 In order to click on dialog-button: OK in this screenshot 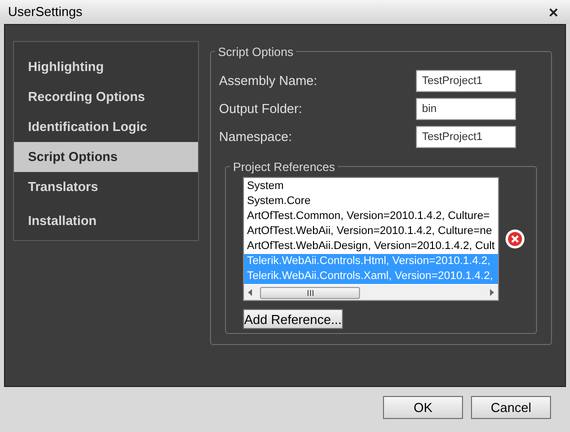, I will do `click(423, 407)`.